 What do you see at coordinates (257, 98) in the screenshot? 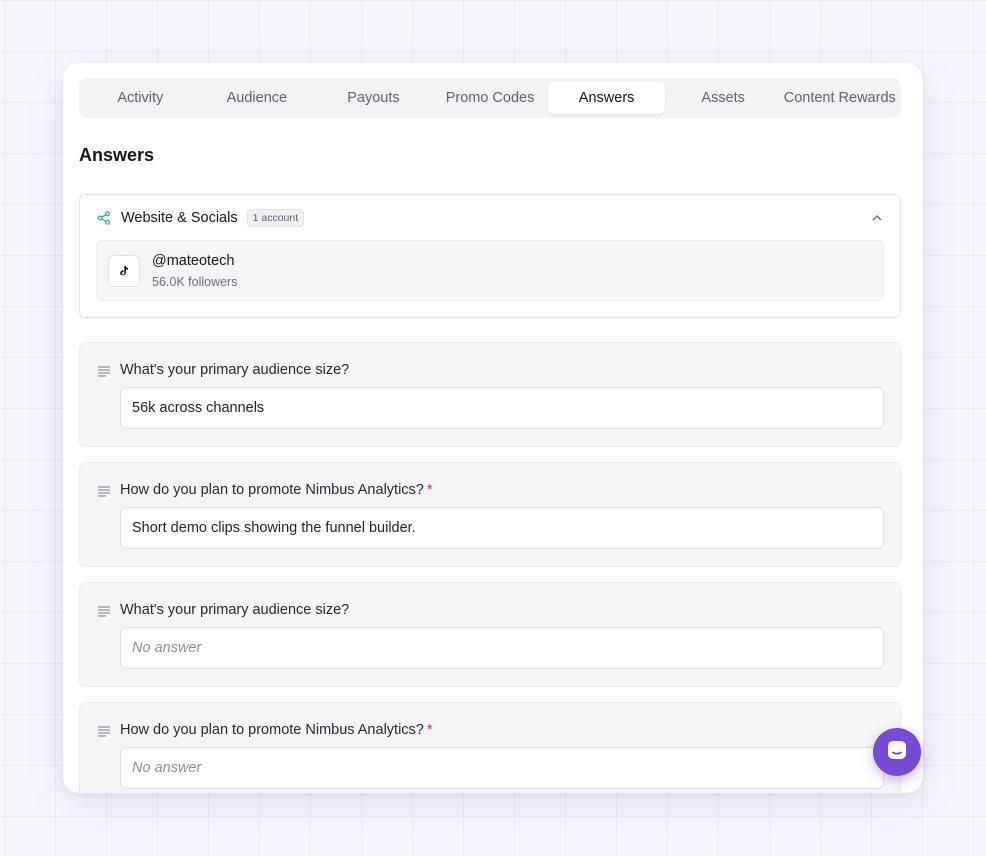
I see `tab-audience: Audience` at bounding box center [257, 98].